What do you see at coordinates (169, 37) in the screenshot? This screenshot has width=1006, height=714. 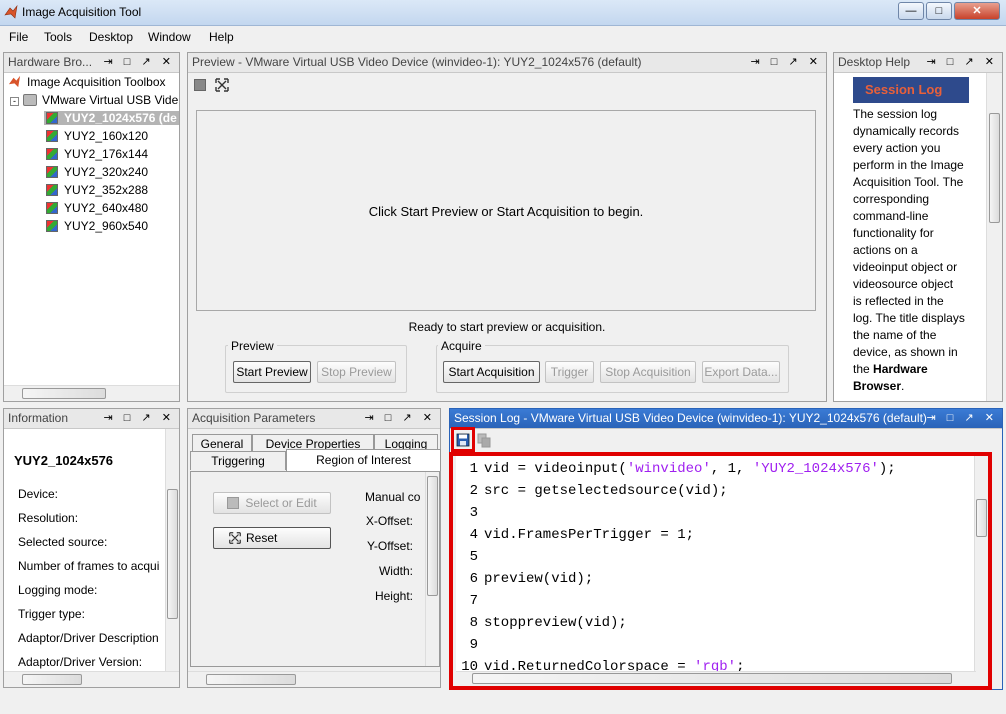 I see `menu-window: Window` at bounding box center [169, 37].